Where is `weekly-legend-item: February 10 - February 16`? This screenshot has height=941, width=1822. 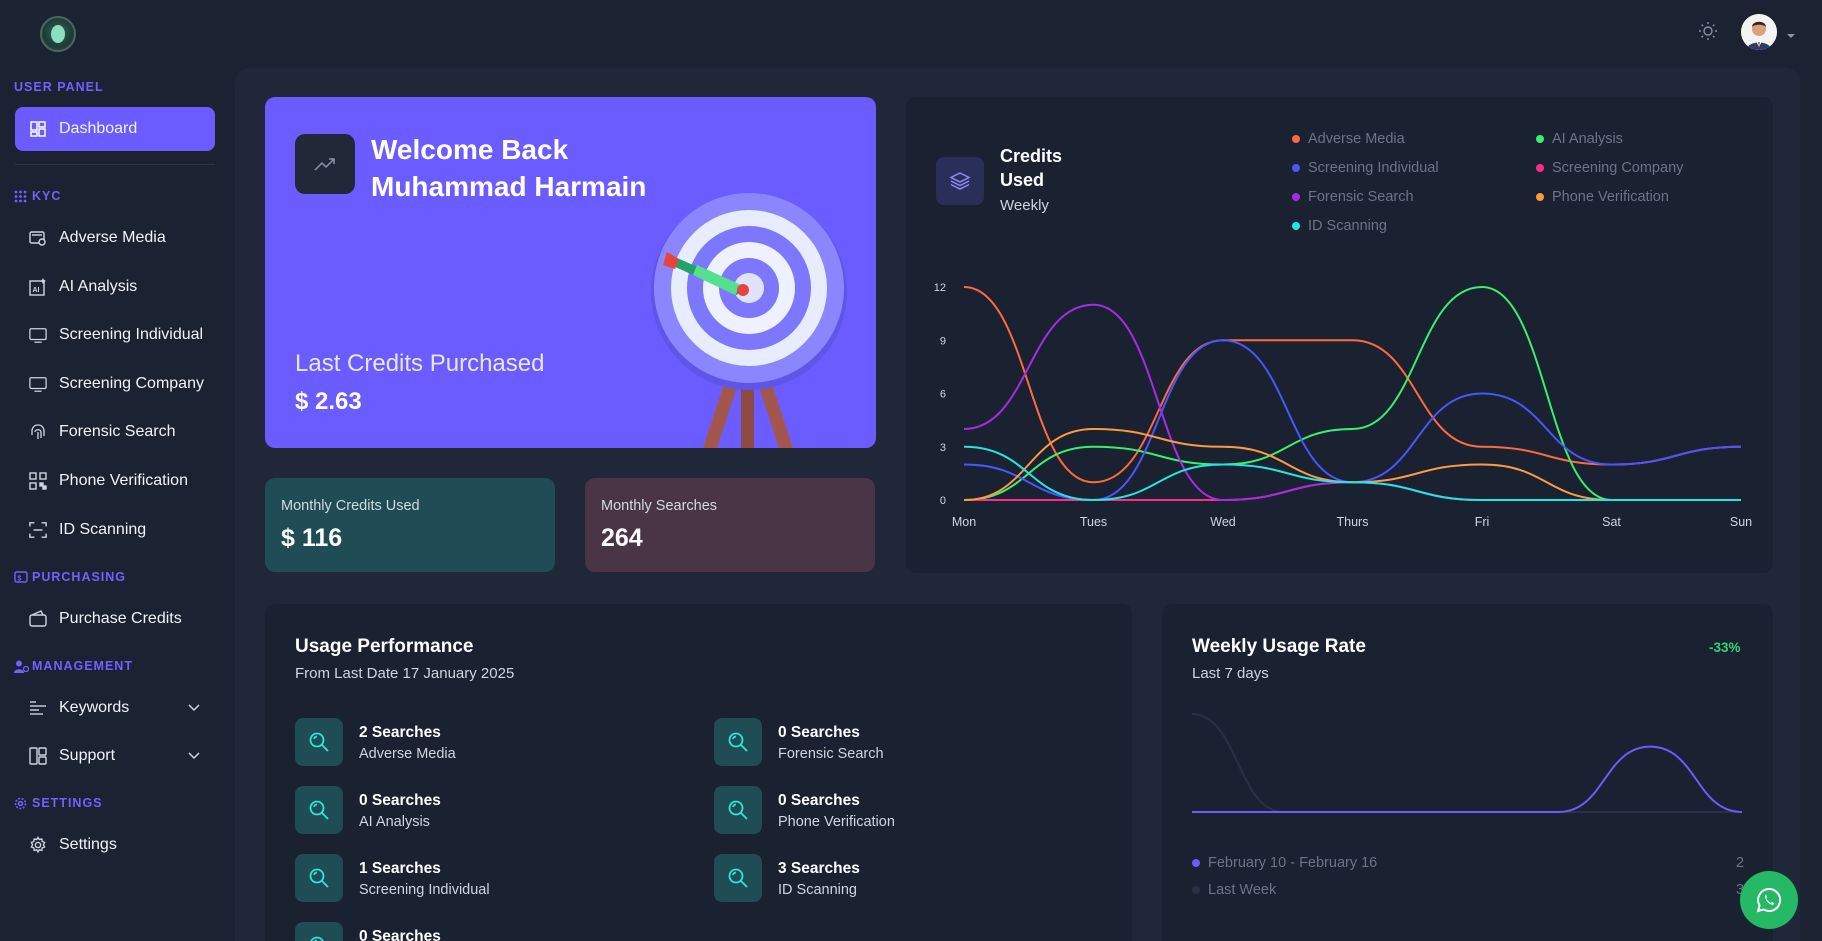 weekly-legend-item: February 10 - February 16 is located at coordinates (1284, 863).